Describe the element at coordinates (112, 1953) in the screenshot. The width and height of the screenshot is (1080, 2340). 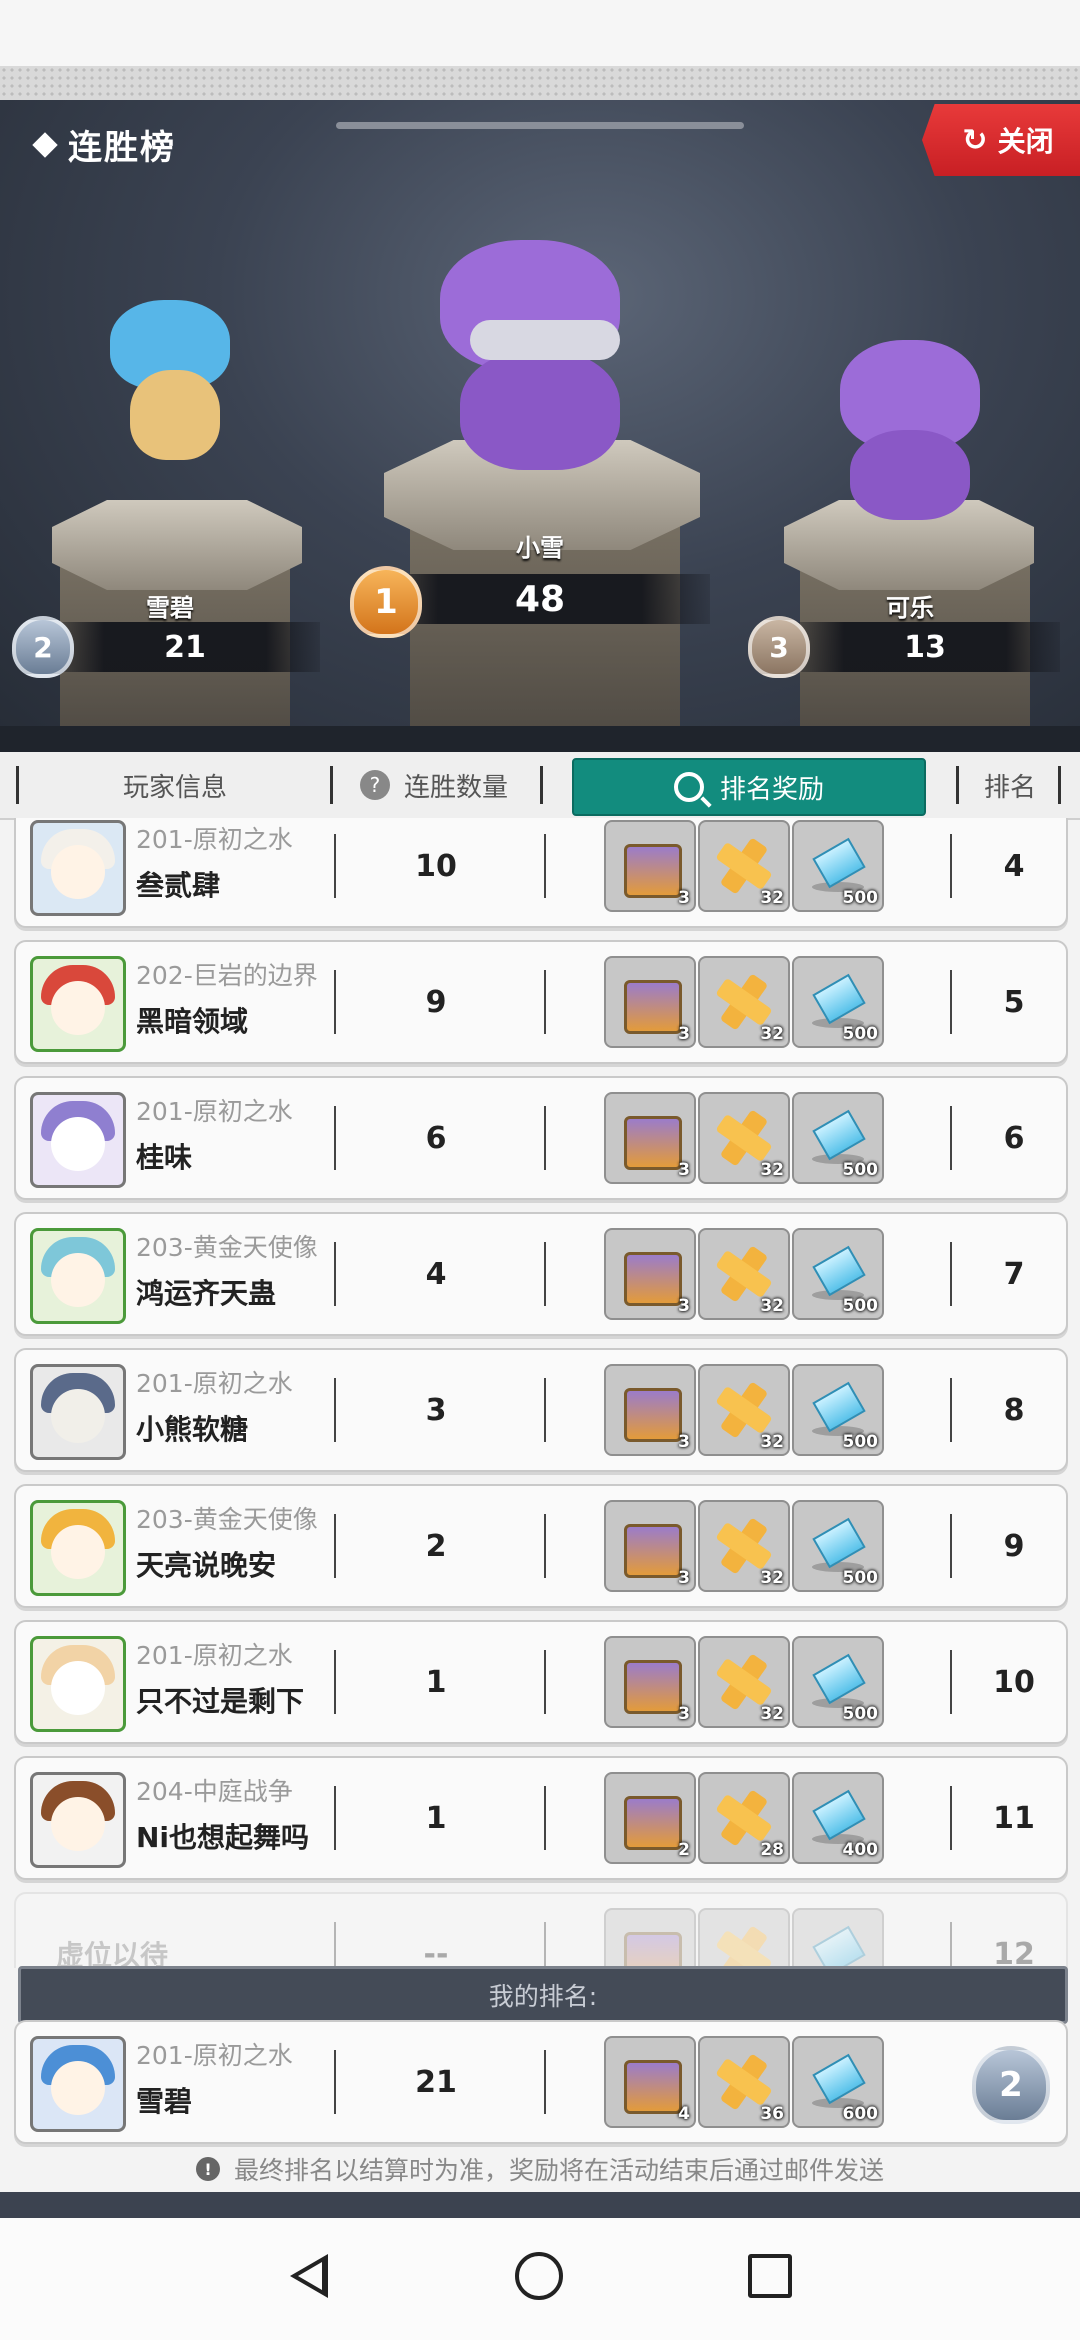
I see `player-name: 虚位以待` at that location.